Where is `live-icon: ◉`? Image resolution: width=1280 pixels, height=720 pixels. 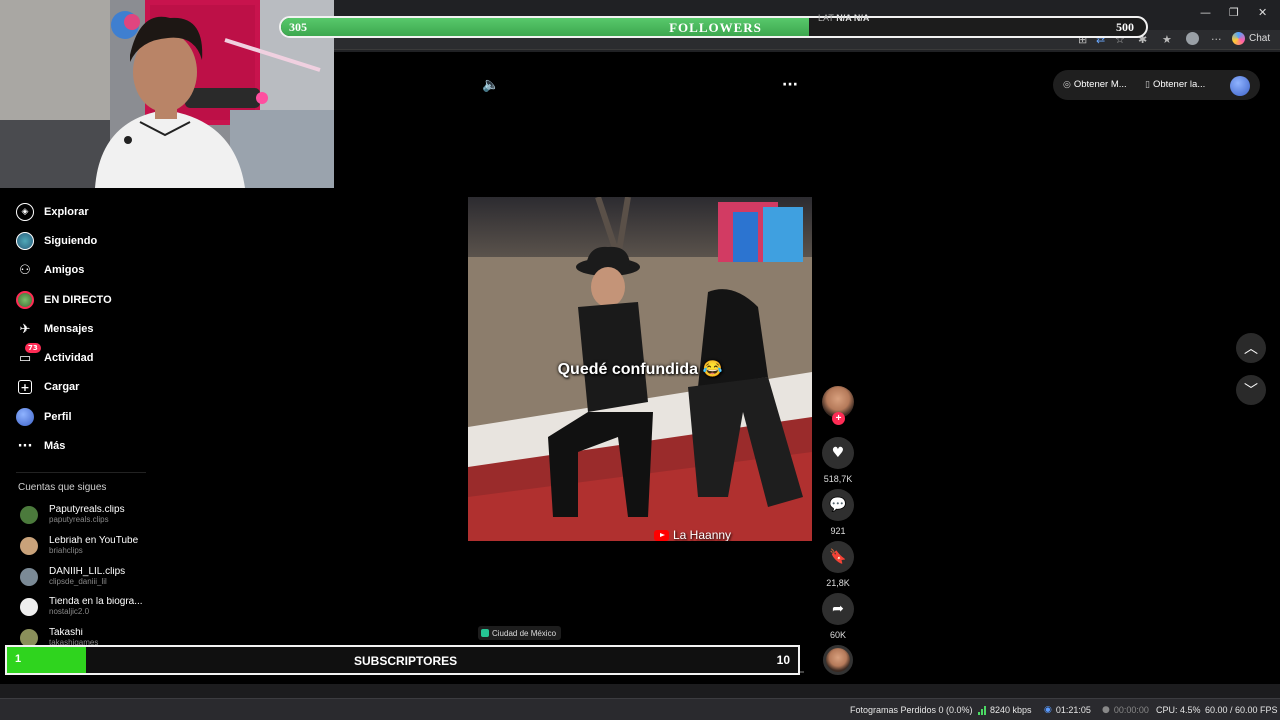
live-icon: ◉ is located at coordinates (1048, 710).